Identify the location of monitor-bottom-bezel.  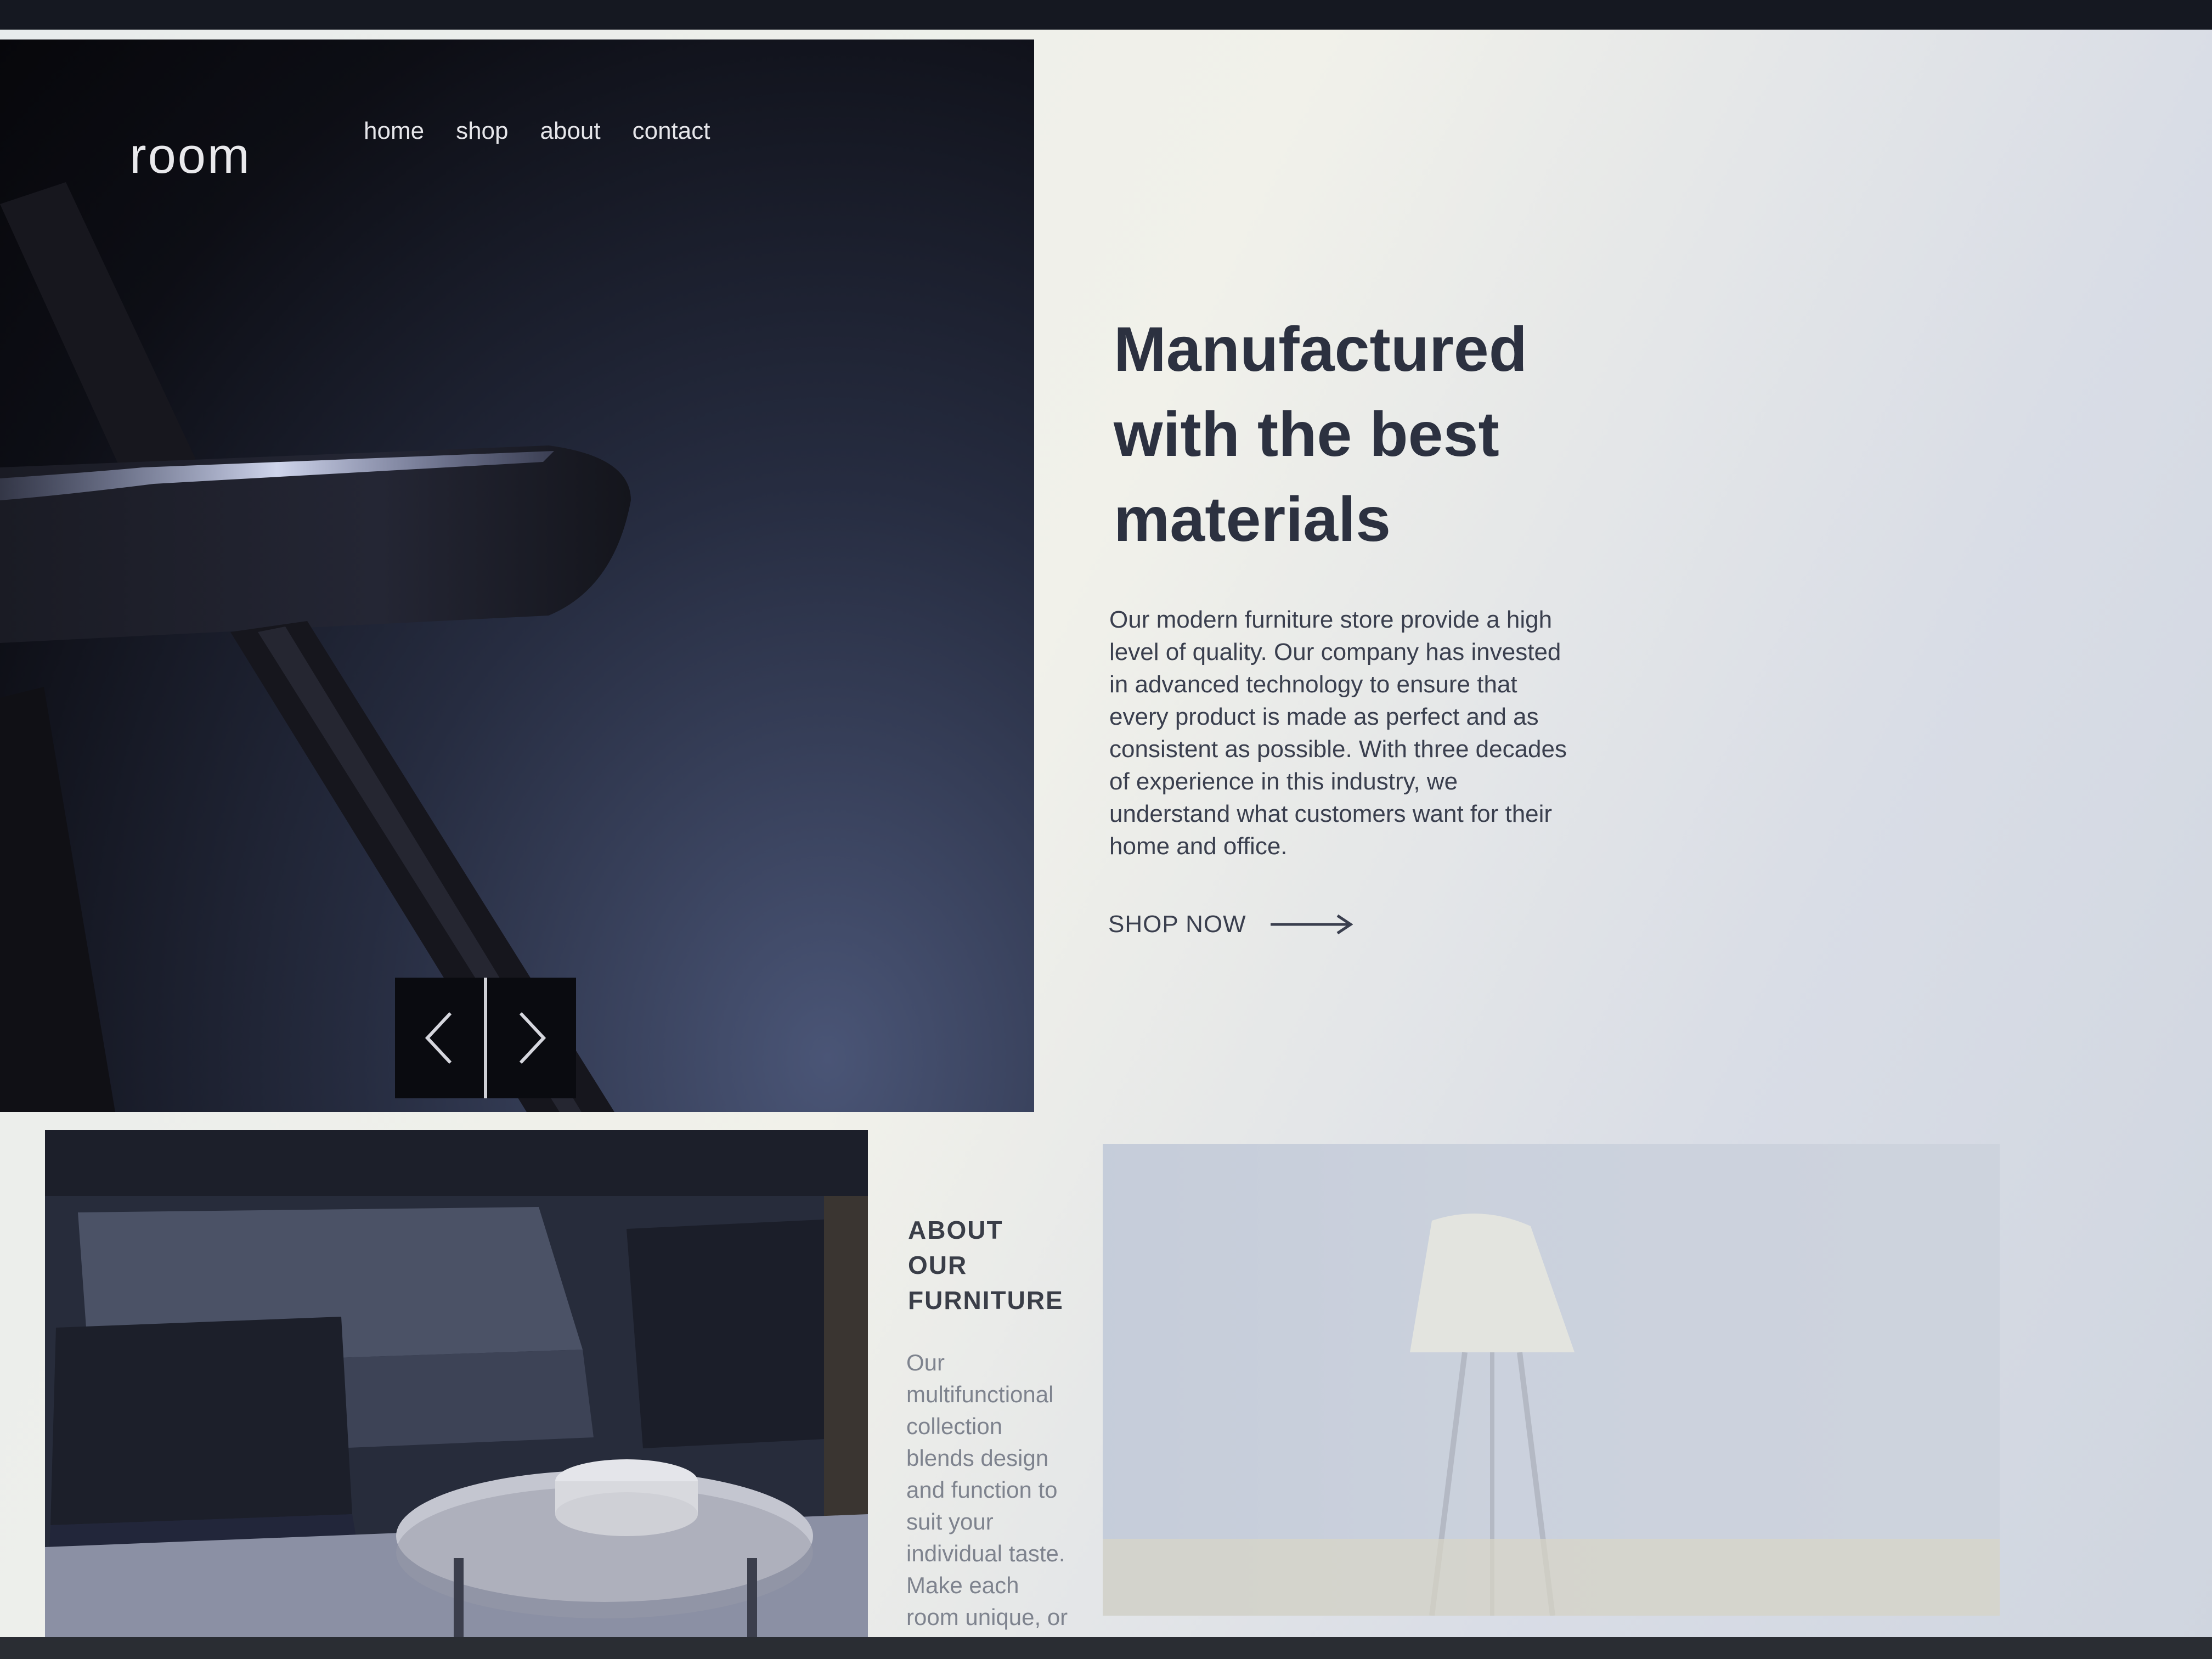
(1106, 1648).